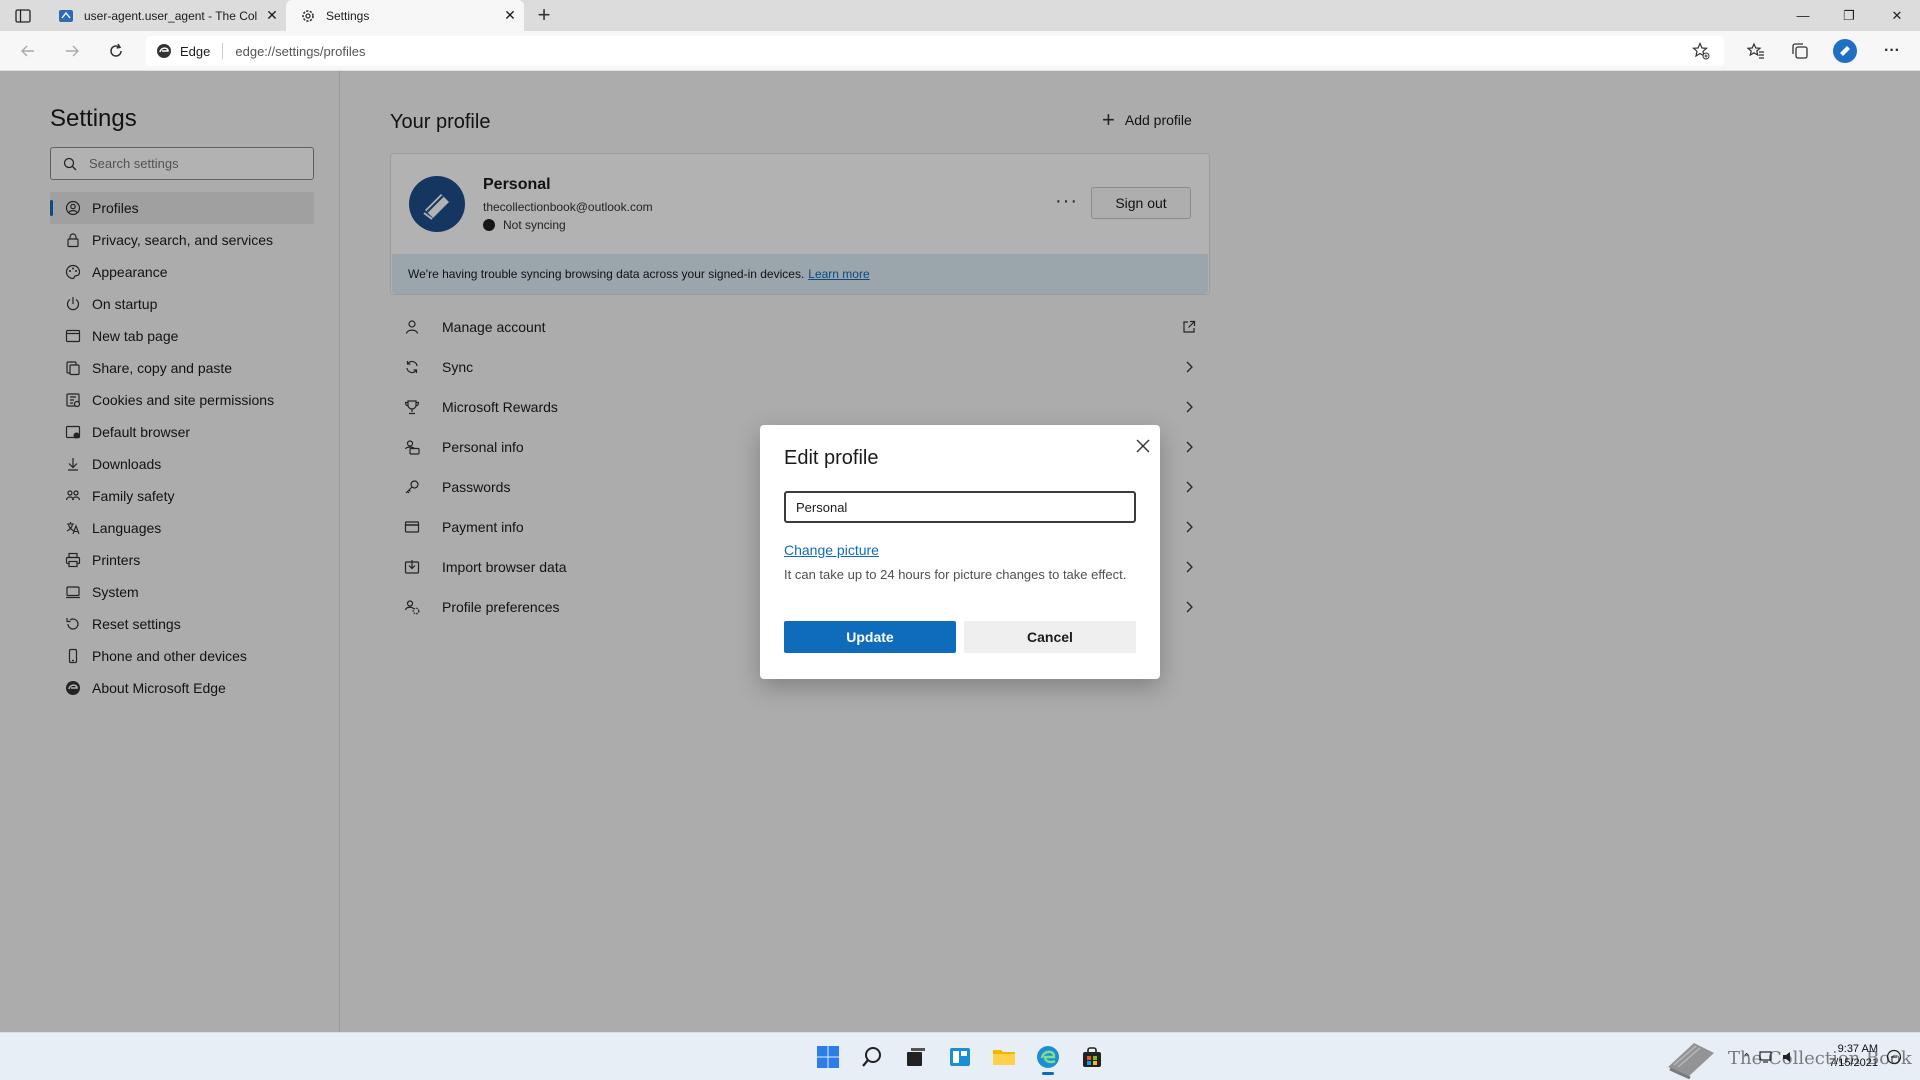 The width and height of the screenshot is (1920, 1080). I want to click on add-favorite-button, so click(1700, 52).